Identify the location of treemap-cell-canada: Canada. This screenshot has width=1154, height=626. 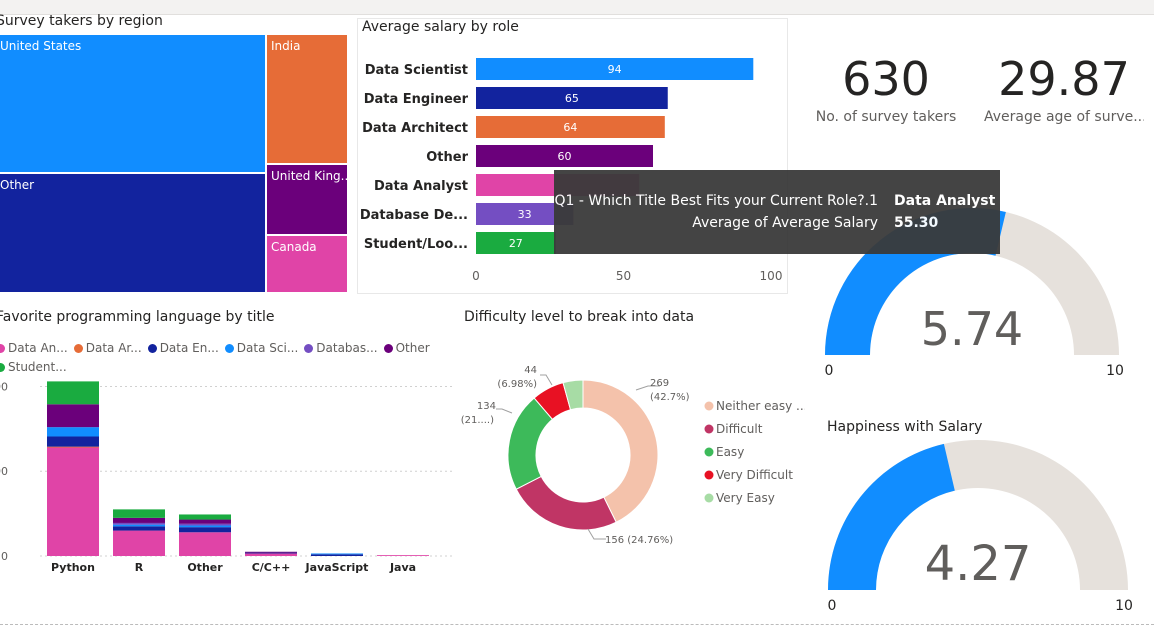
(307, 264).